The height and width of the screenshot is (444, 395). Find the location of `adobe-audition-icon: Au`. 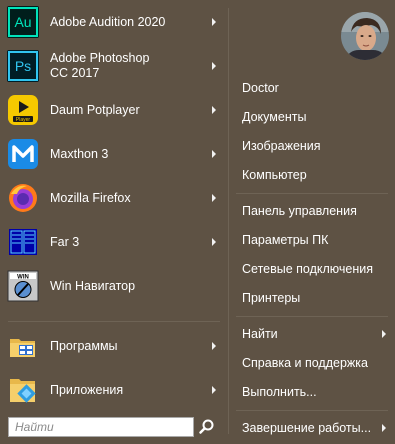

adobe-audition-icon: Au is located at coordinates (23, 22).